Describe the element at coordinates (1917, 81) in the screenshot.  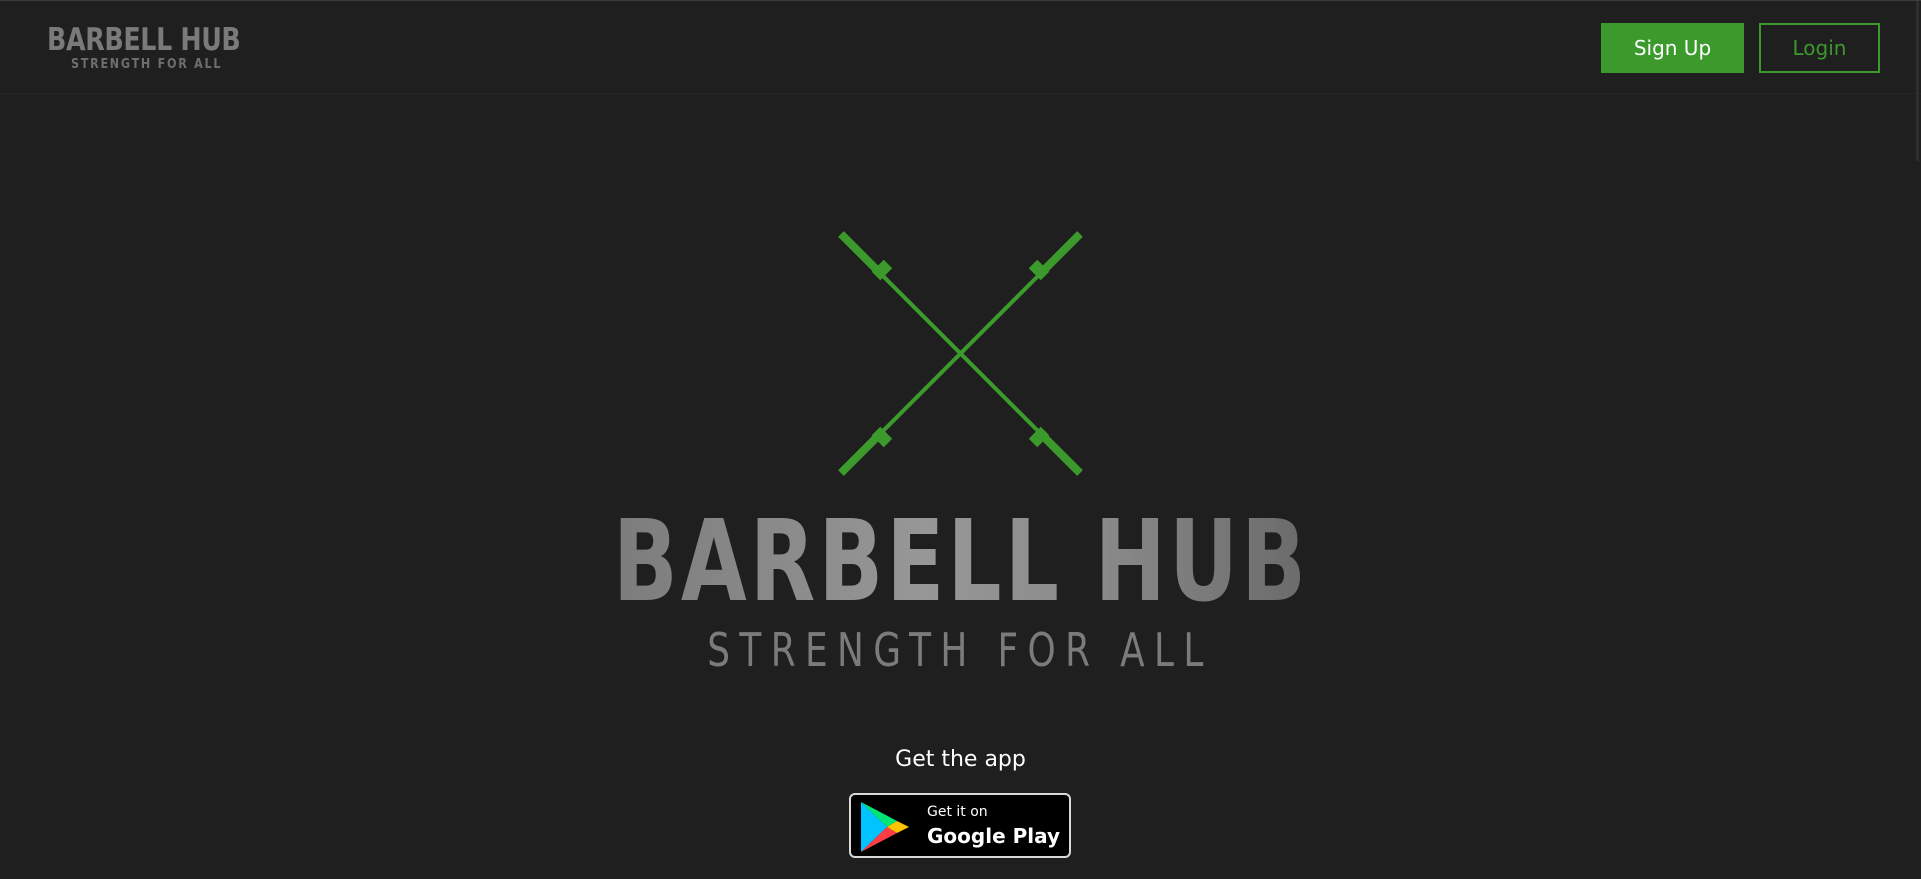
I see `page-scrollbar` at that location.